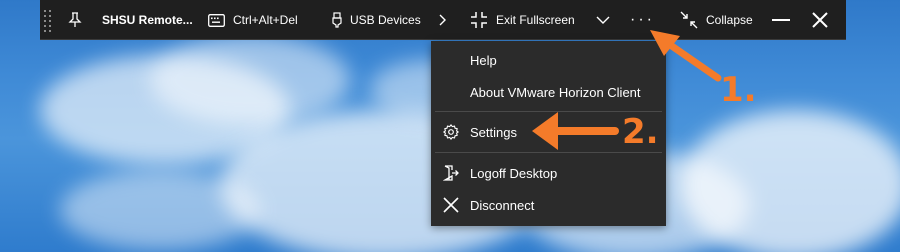 The width and height of the screenshot is (900, 252). What do you see at coordinates (640, 132) in the screenshot?
I see `annotation-step-2: 2.` at bounding box center [640, 132].